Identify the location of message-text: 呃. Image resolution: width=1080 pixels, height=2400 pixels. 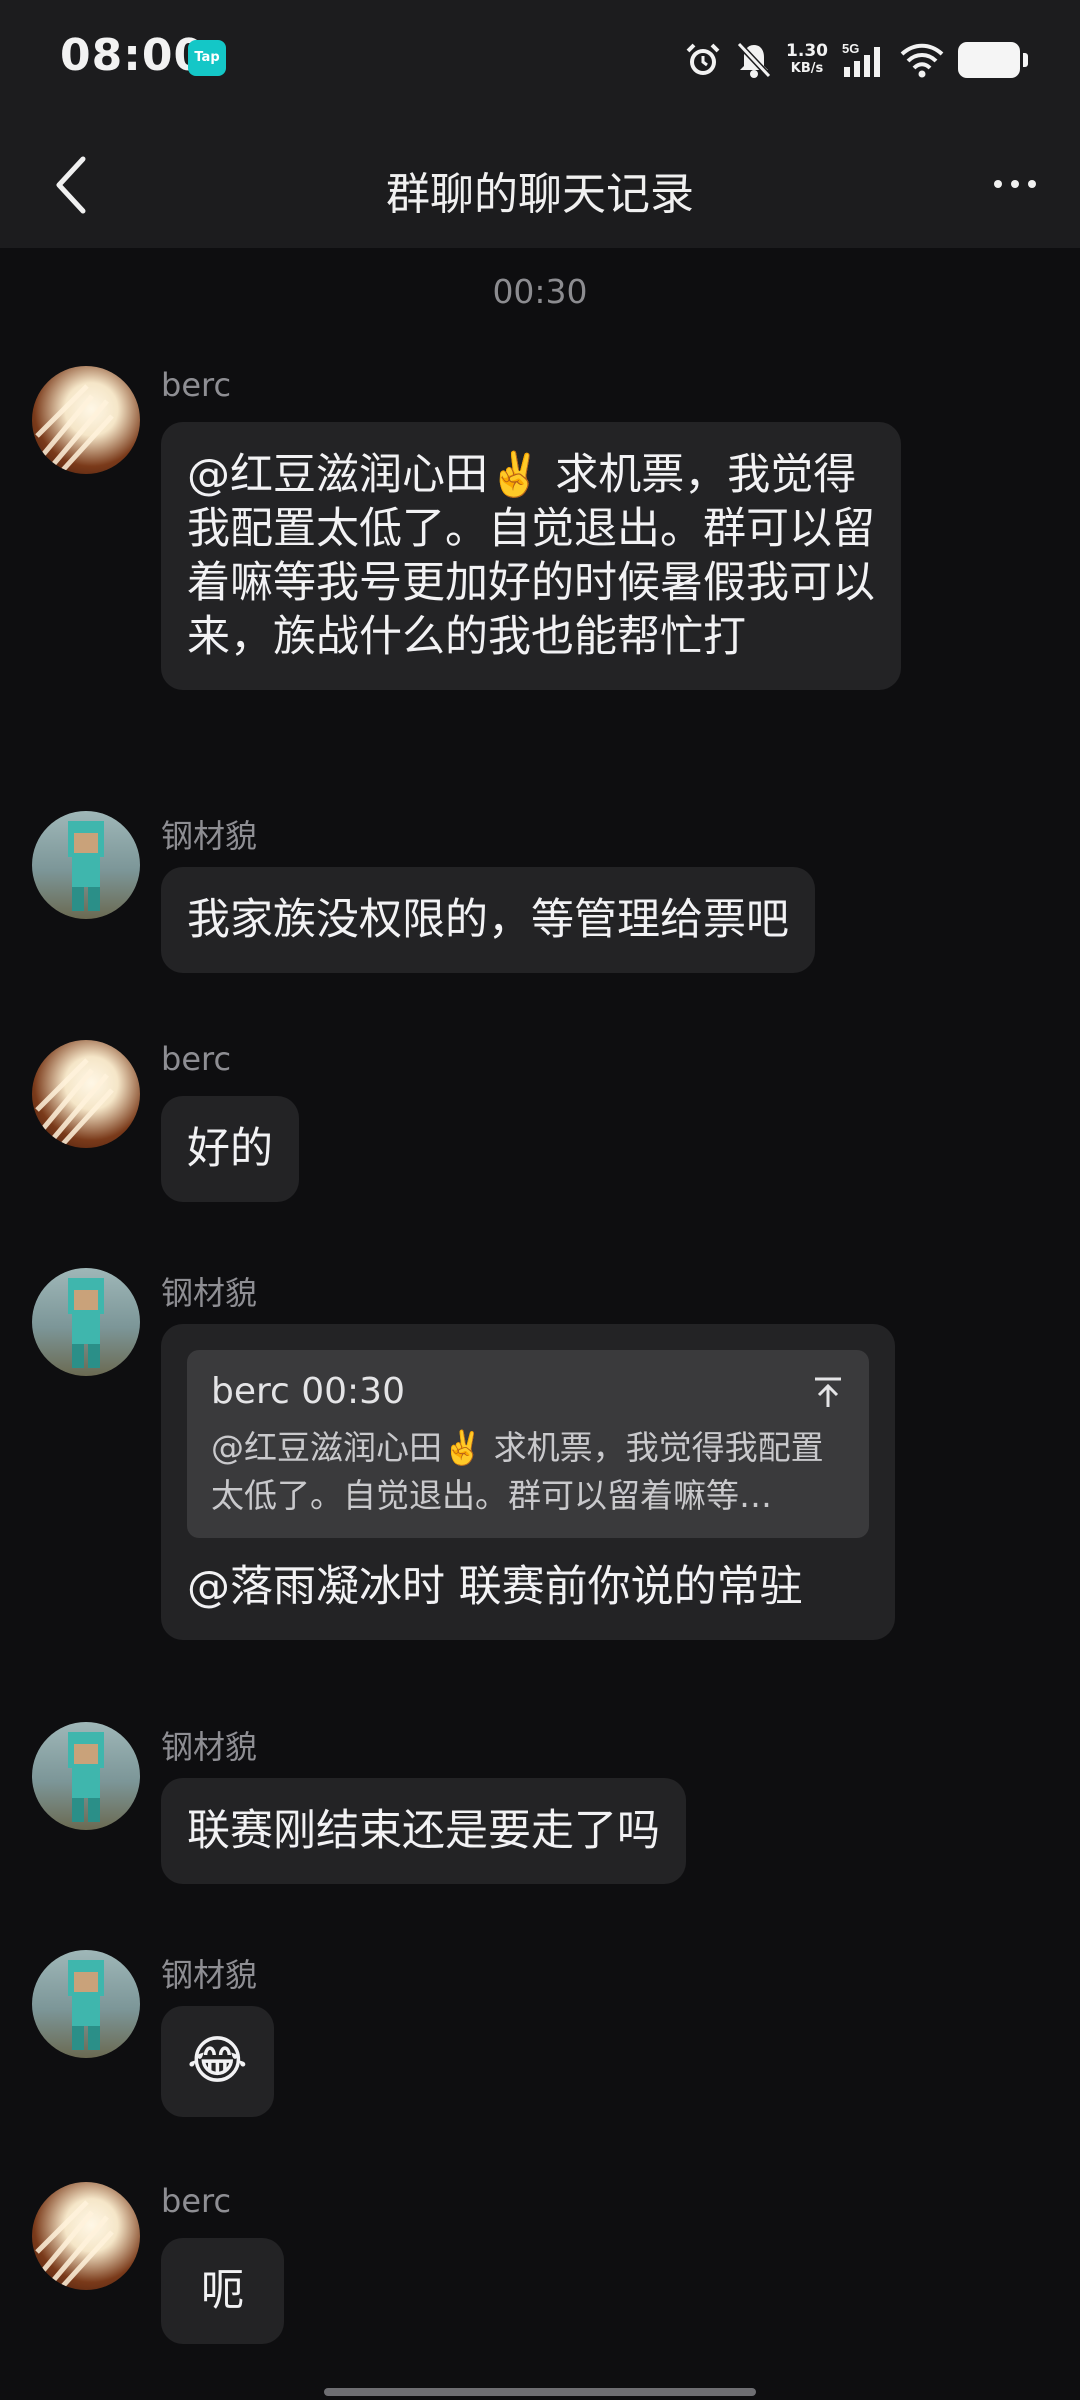
(222, 2291).